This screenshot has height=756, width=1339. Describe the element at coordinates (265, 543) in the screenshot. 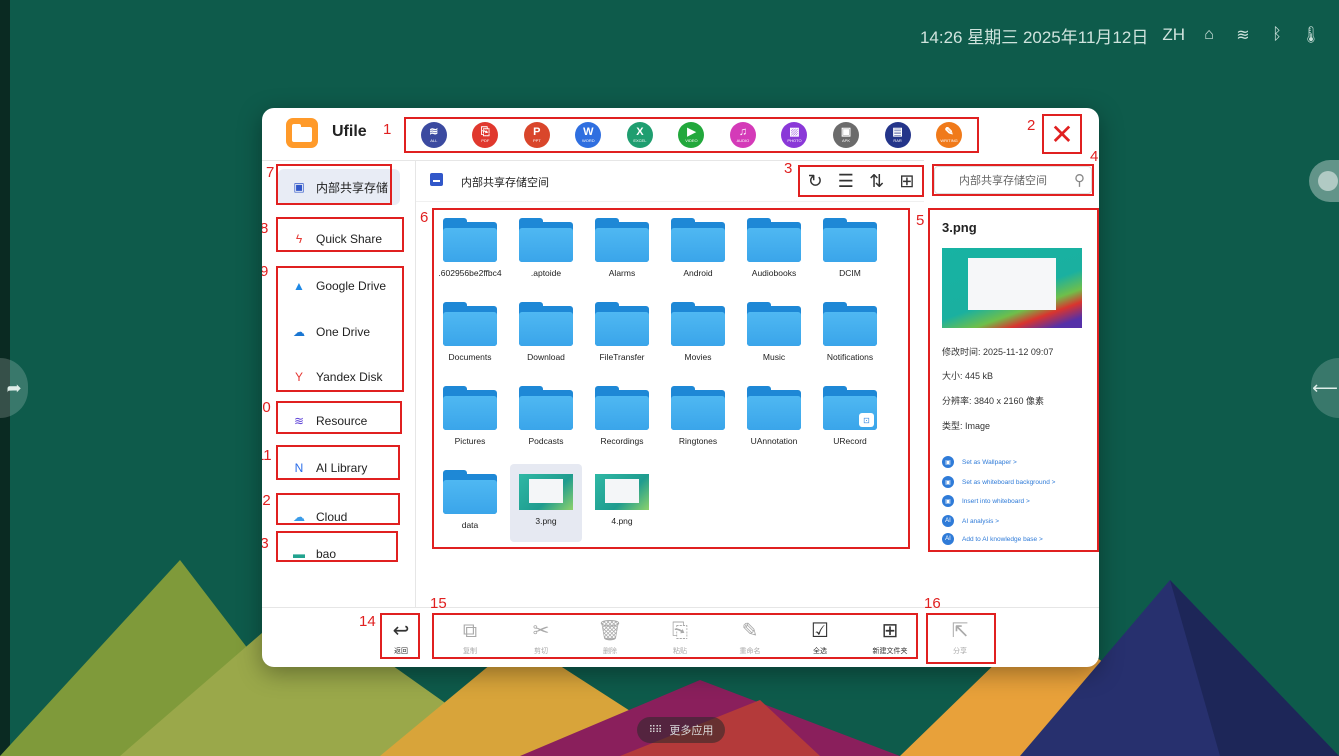

I see `annotation-label-13: 13` at that location.